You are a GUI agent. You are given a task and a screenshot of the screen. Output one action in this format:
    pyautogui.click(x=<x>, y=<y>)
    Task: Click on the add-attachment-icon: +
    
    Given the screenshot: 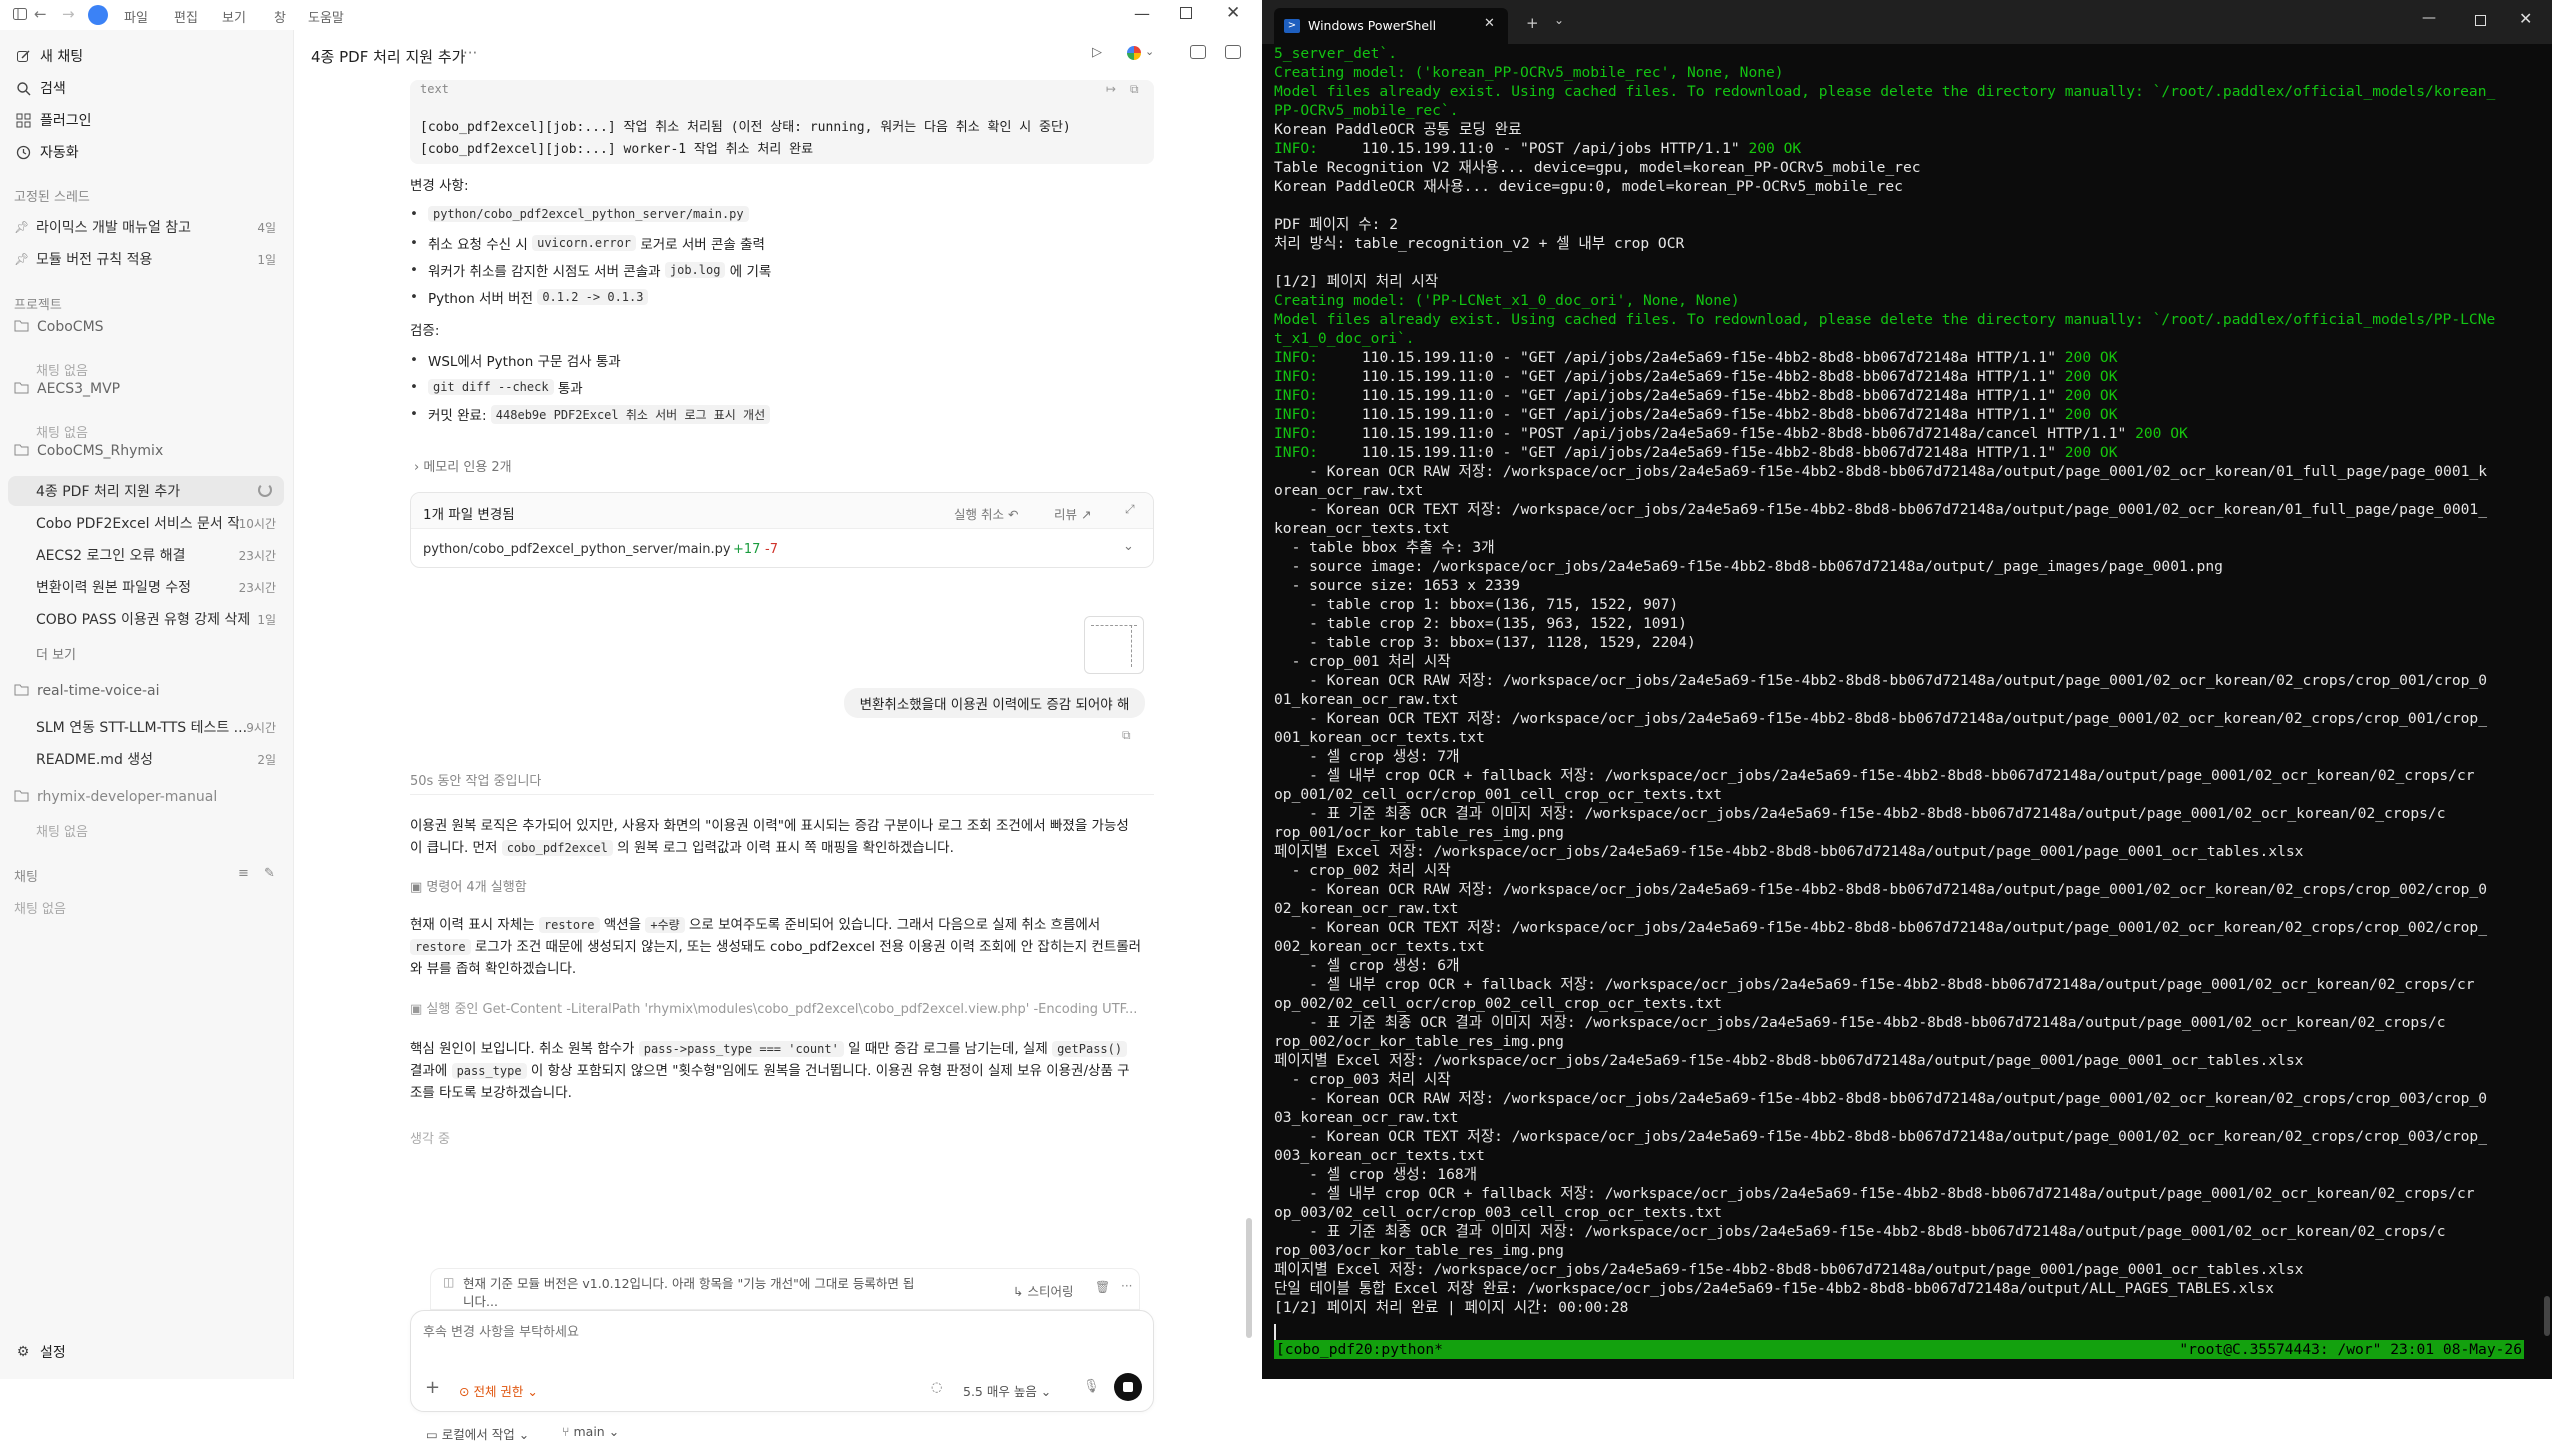 What is the action you would take?
    pyautogui.click(x=432, y=1387)
    